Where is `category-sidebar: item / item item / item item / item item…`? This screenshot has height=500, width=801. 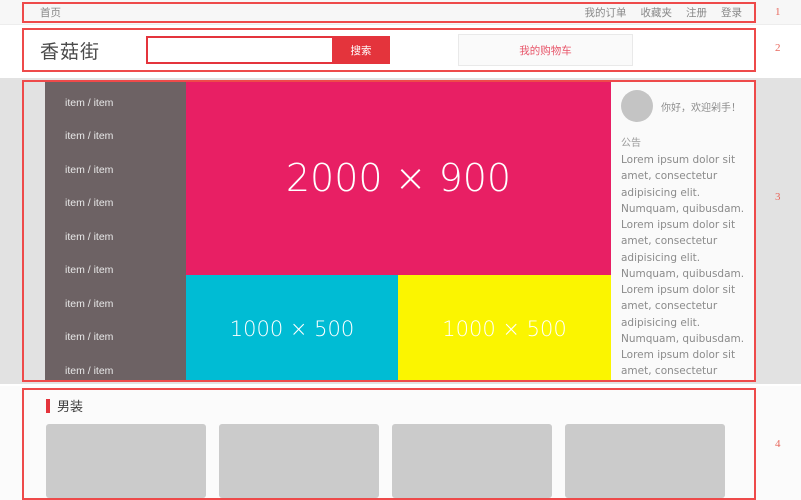 category-sidebar: item / item item / item item / item item… is located at coordinates (115, 231).